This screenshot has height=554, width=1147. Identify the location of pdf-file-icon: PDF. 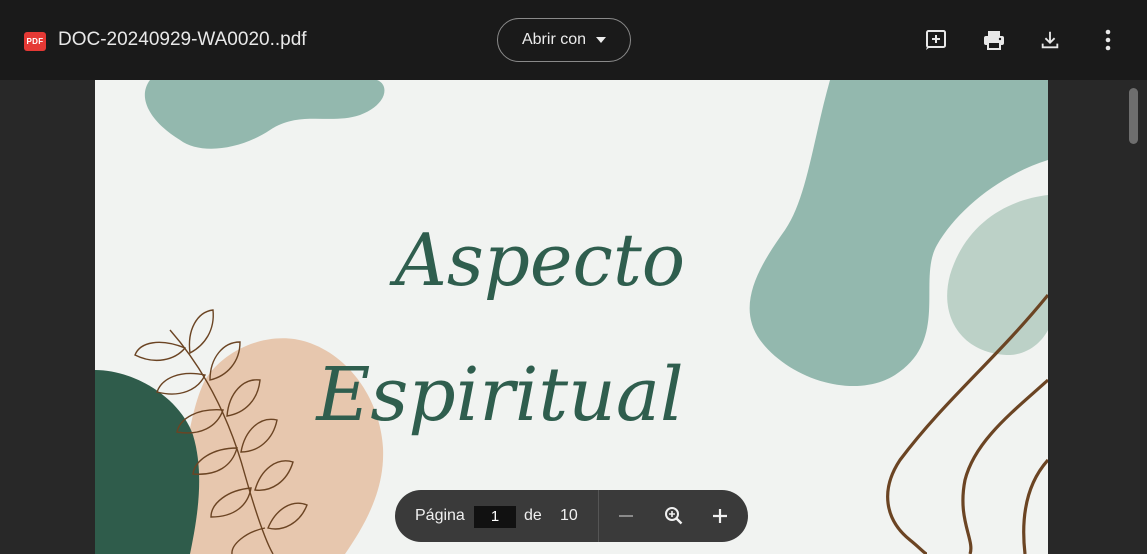
(35, 41).